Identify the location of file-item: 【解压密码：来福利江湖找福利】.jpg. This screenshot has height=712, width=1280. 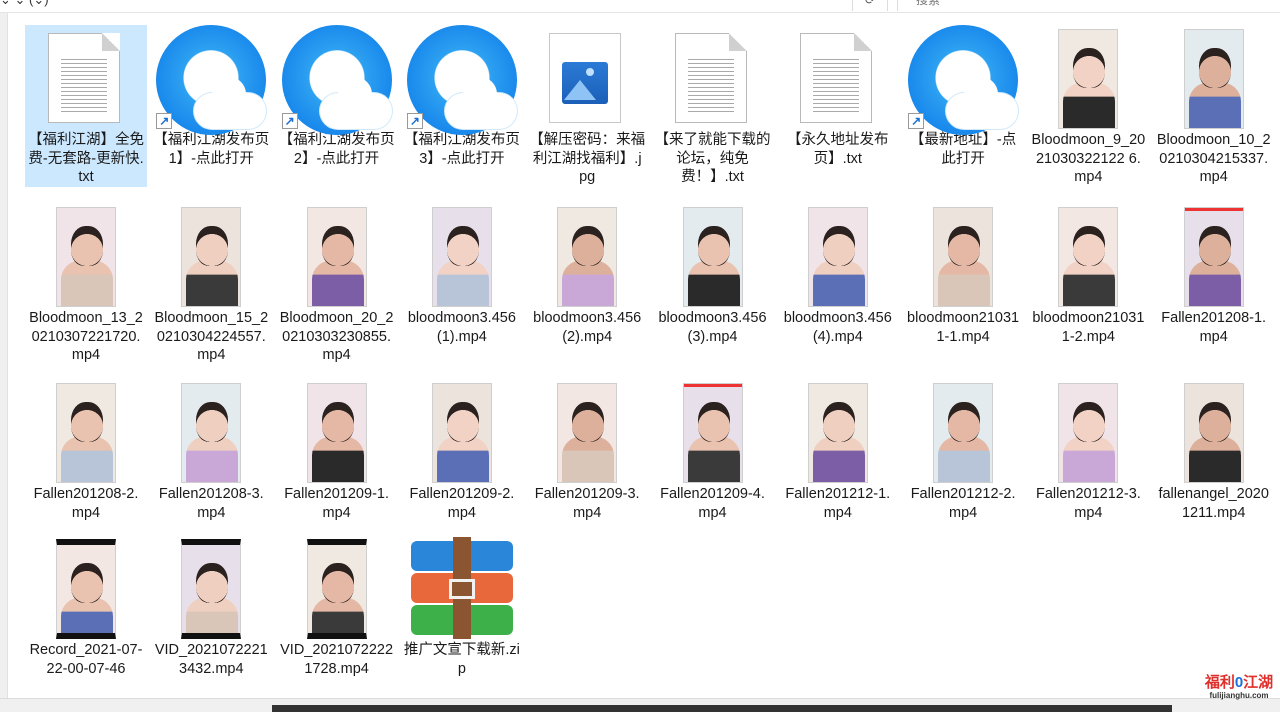
(587, 106).